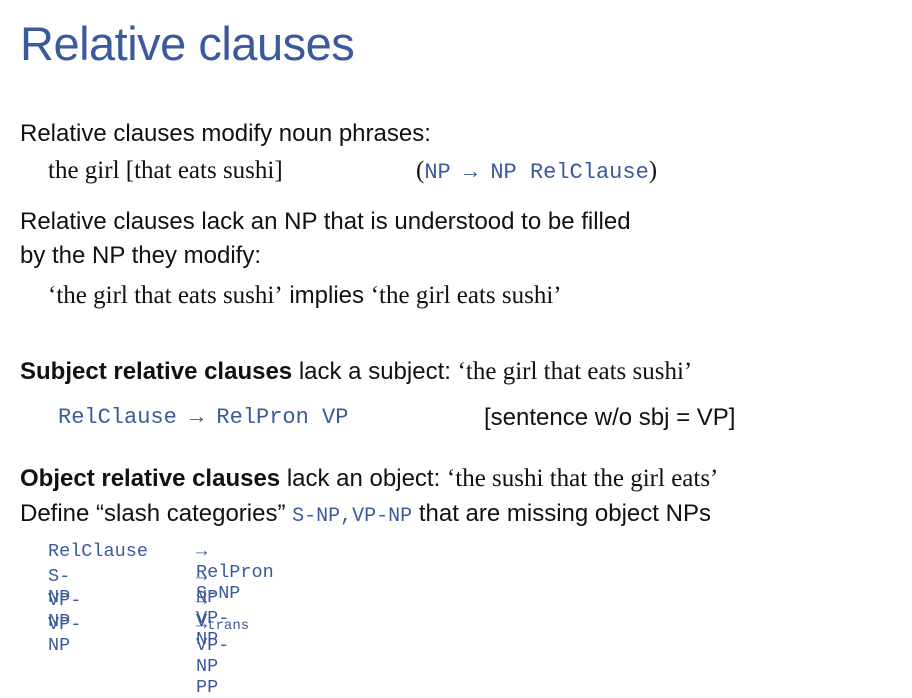 The width and height of the screenshot is (912, 698). I want to click on example-1-rule: (NP → NP RelClause), so click(537, 171).